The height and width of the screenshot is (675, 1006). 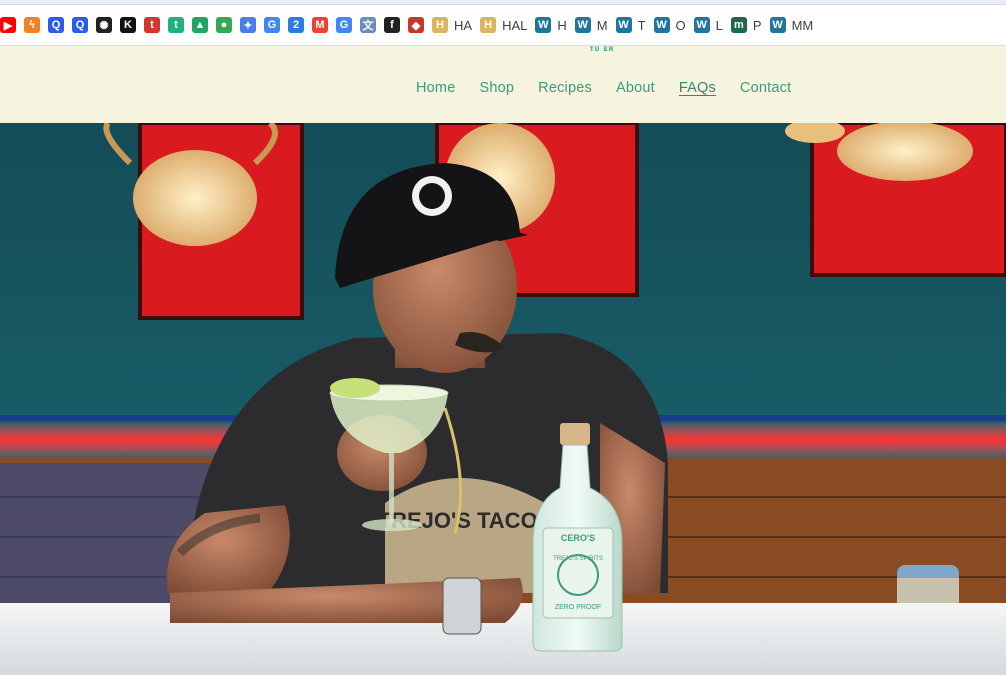 I want to click on bookmark-9: ▲, so click(x=200, y=25).